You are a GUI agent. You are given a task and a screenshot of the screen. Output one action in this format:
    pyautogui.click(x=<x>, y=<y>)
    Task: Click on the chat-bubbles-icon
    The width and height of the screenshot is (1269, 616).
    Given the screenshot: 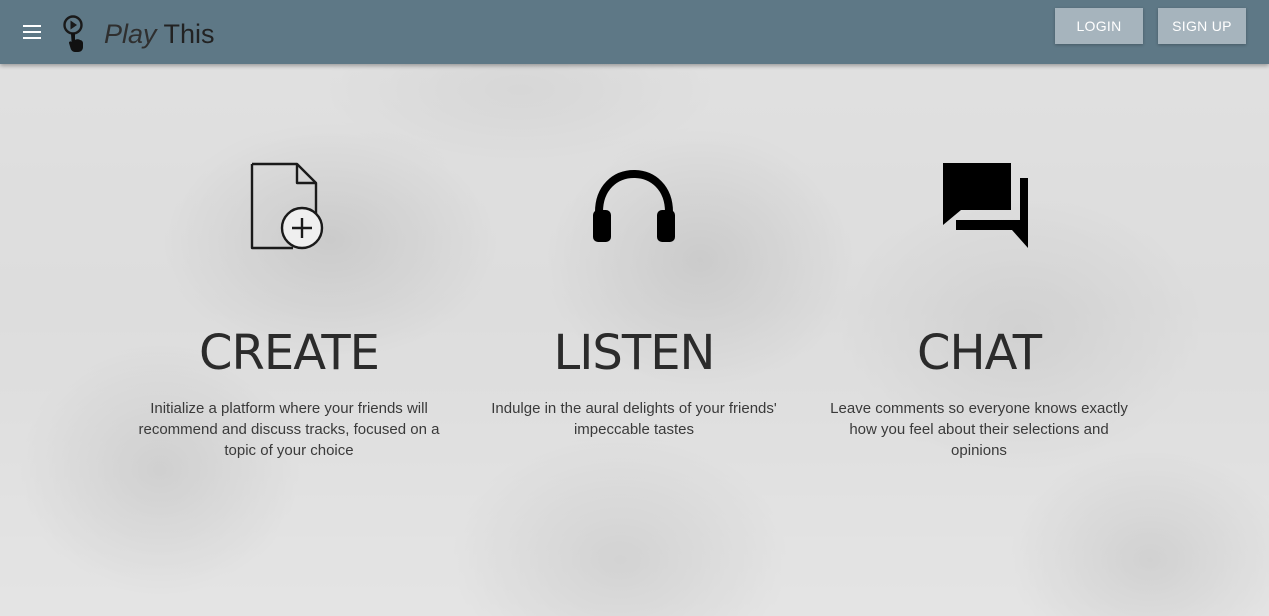 What is the action you would take?
    pyautogui.click(x=979, y=206)
    